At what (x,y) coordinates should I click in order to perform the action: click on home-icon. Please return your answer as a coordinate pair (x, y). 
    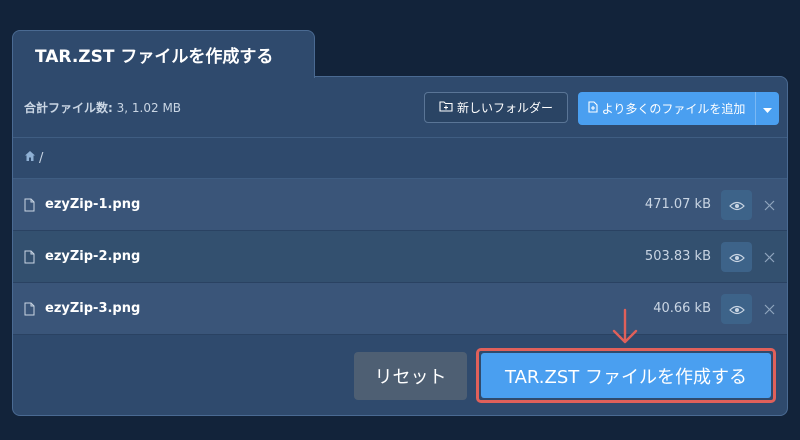
    Looking at the image, I should click on (30, 158).